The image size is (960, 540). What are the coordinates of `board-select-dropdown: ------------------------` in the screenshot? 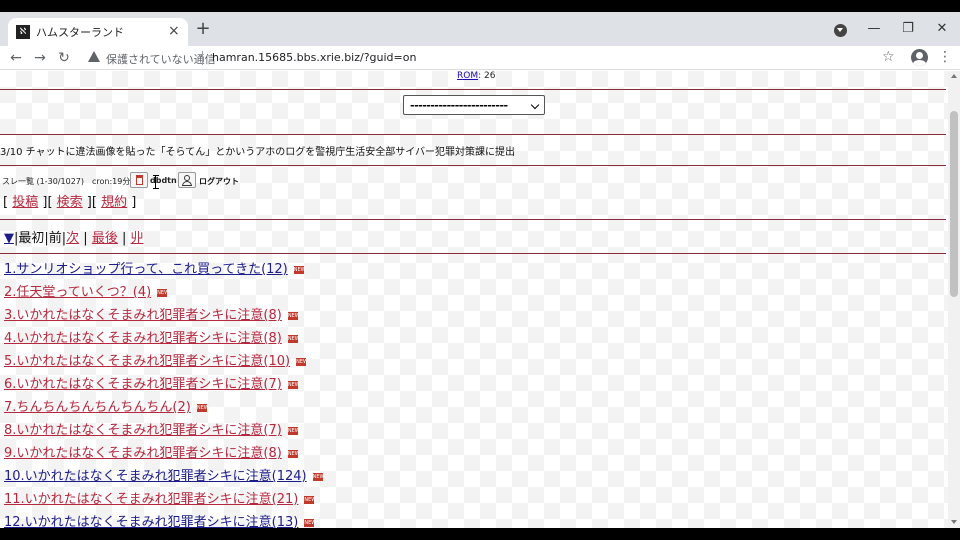 It's located at (474, 105).